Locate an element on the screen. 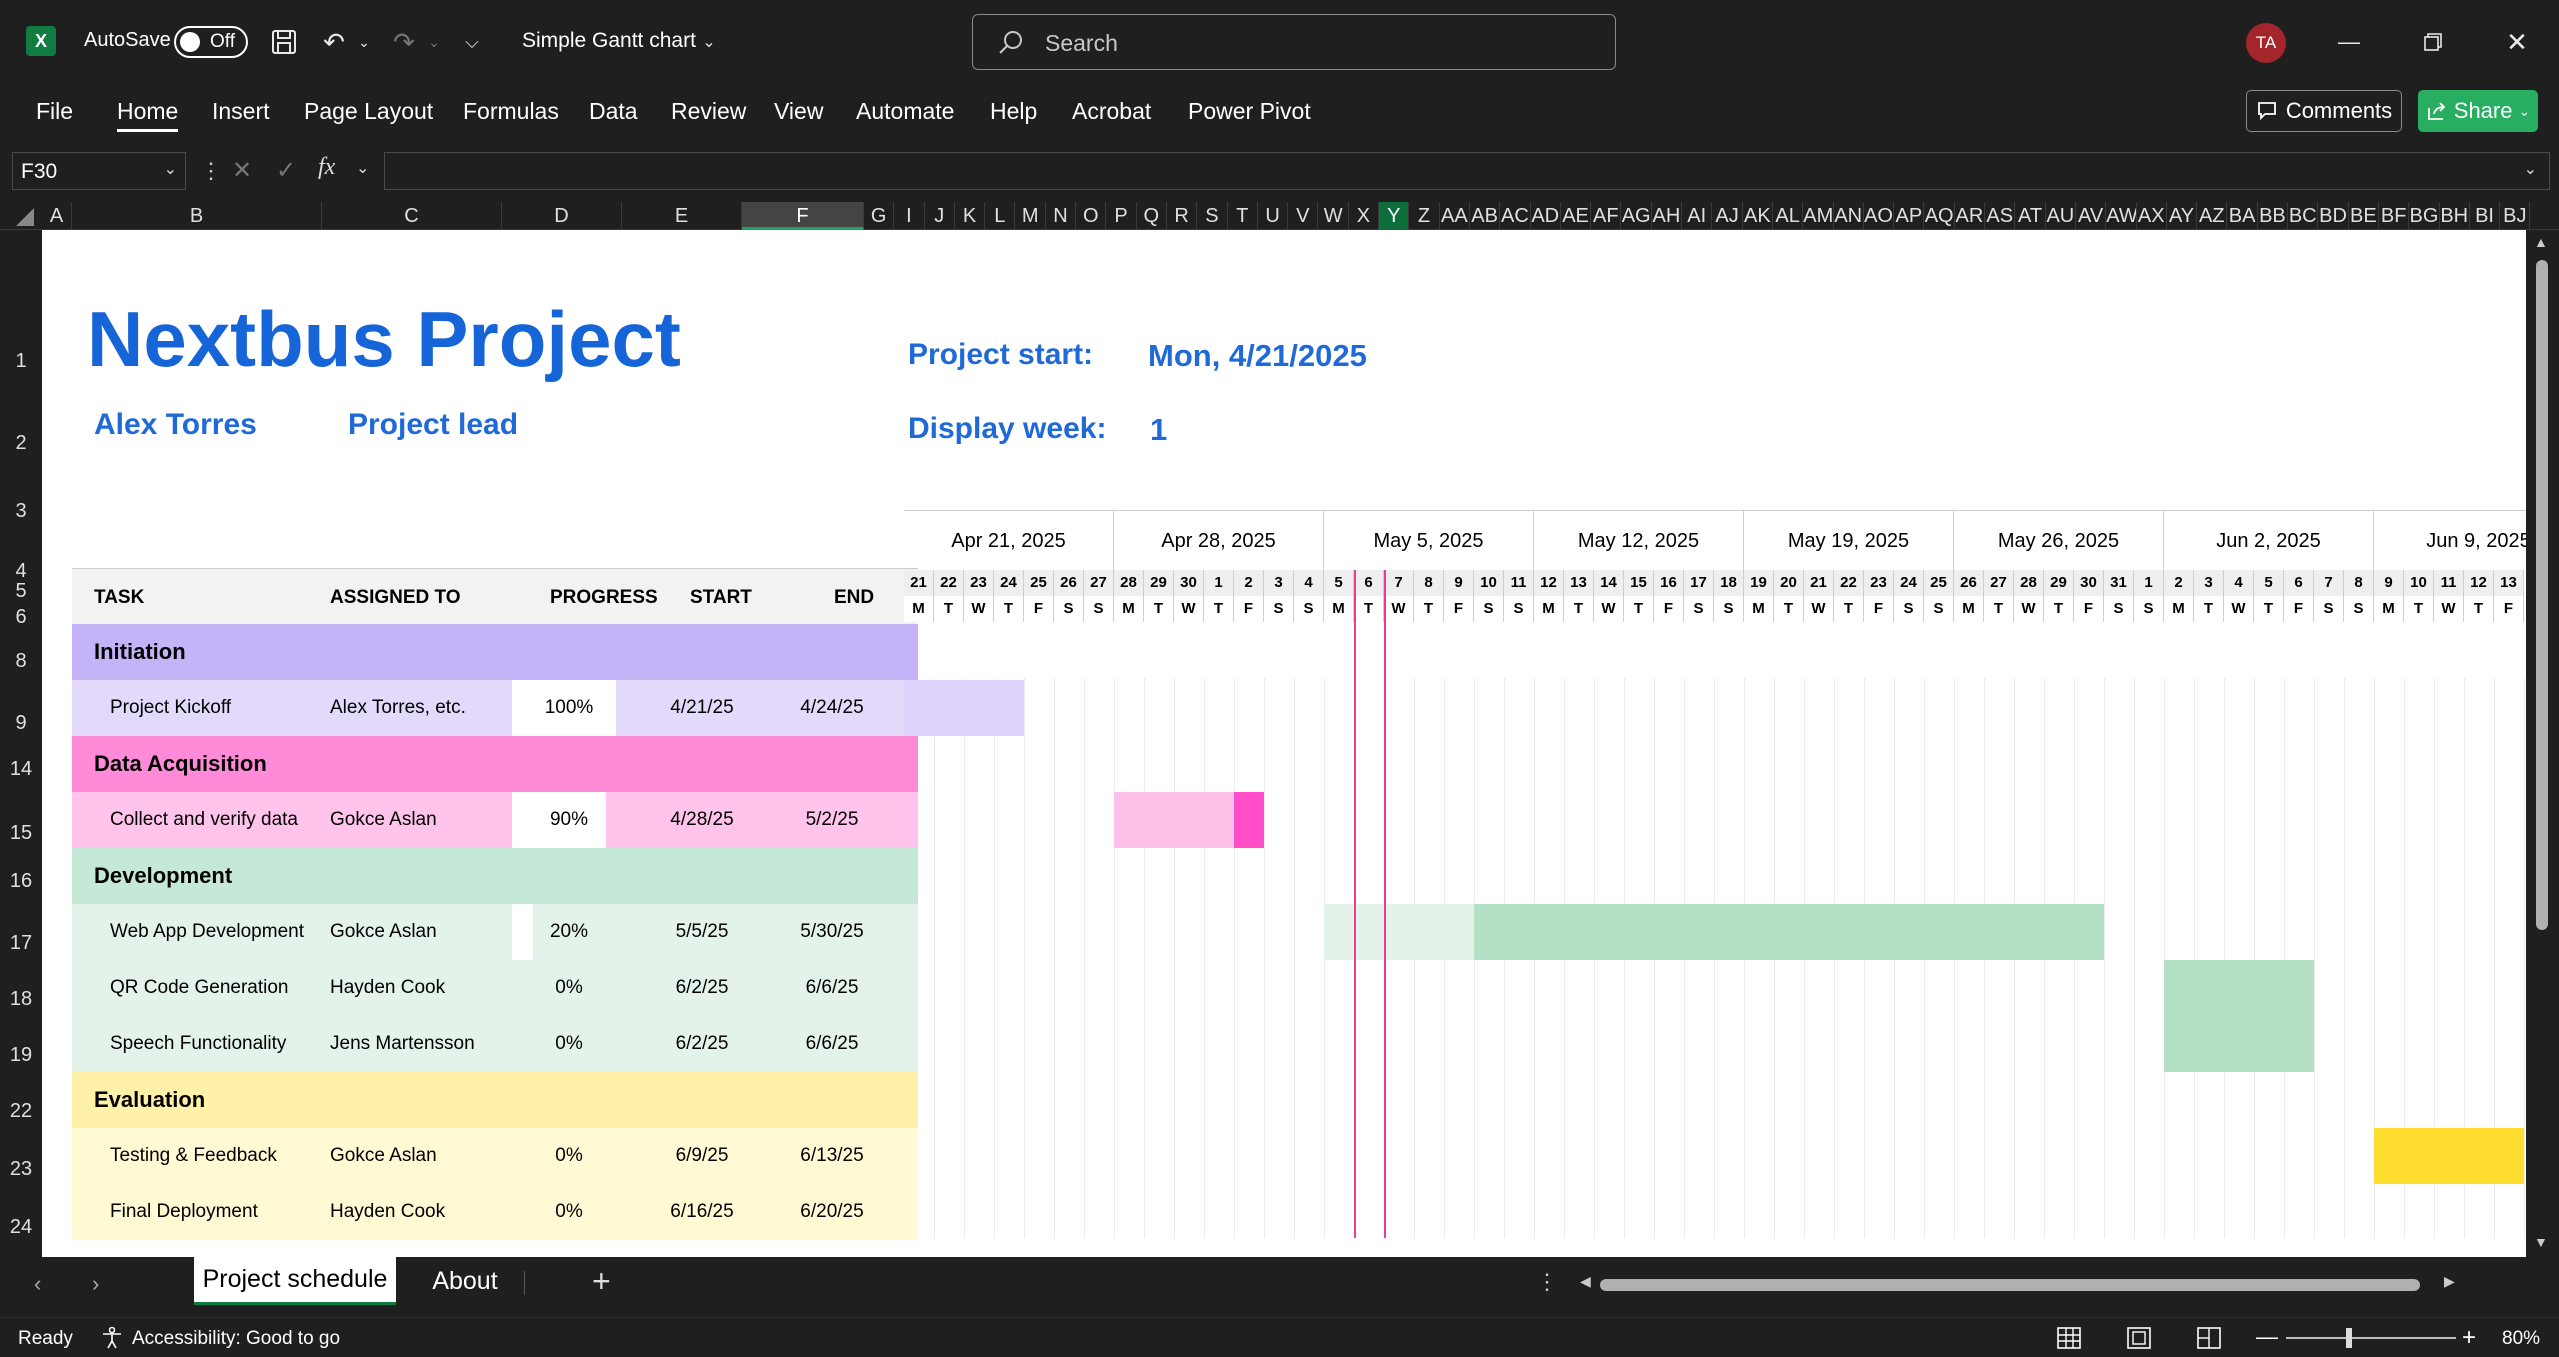 This screenshot has height=1357, width=2559. column-header: AQ is located at coordinates (1940, 216).